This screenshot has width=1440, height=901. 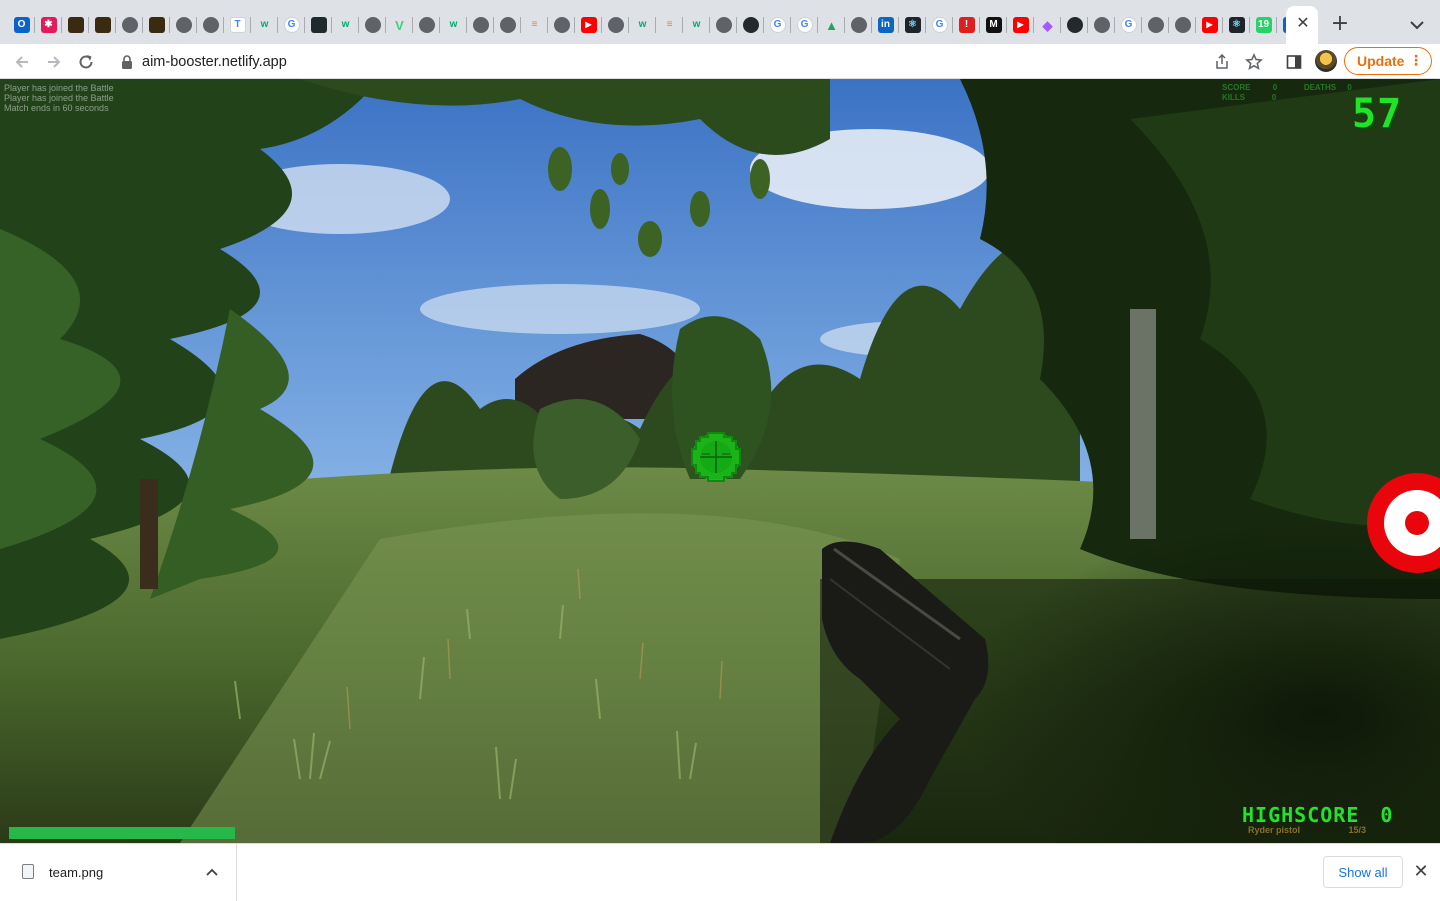 What do you see at coordinates (1254, 62) in the screenshot?
I see `bookmark-button` at bounding box center [1254, 62].